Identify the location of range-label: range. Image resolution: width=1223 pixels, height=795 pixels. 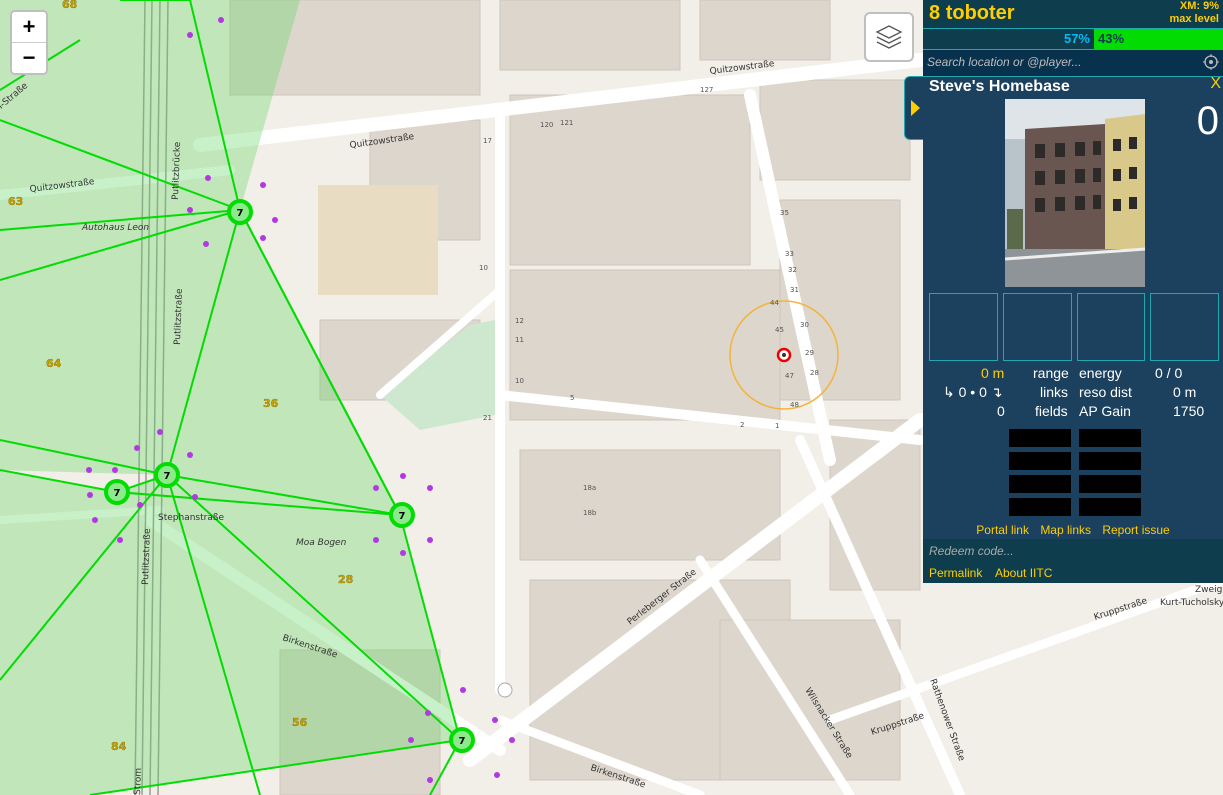
(1051, 373).